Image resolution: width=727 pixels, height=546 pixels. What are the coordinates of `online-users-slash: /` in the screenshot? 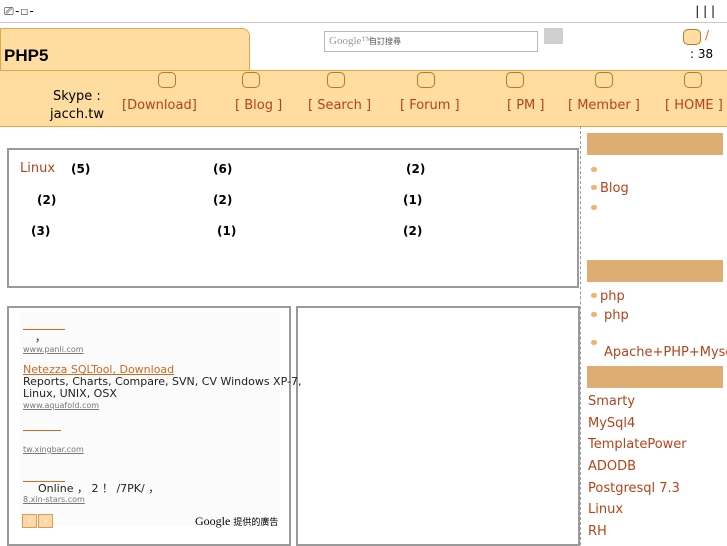 It's located at (707, 35).